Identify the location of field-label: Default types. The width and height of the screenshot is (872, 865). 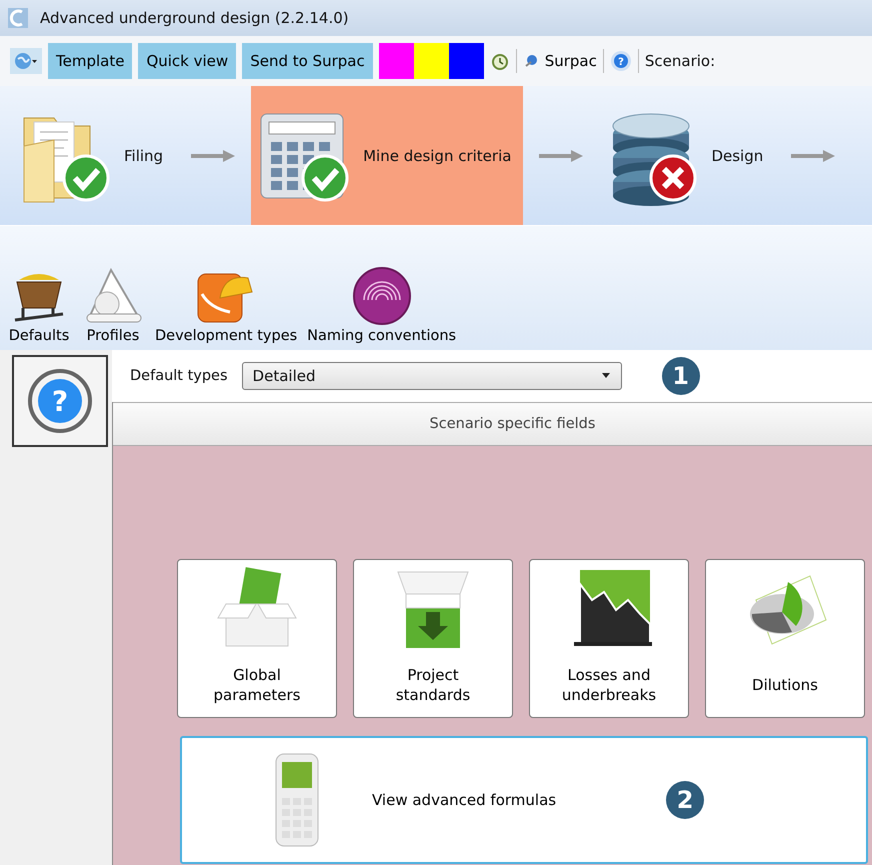
(179, 376).